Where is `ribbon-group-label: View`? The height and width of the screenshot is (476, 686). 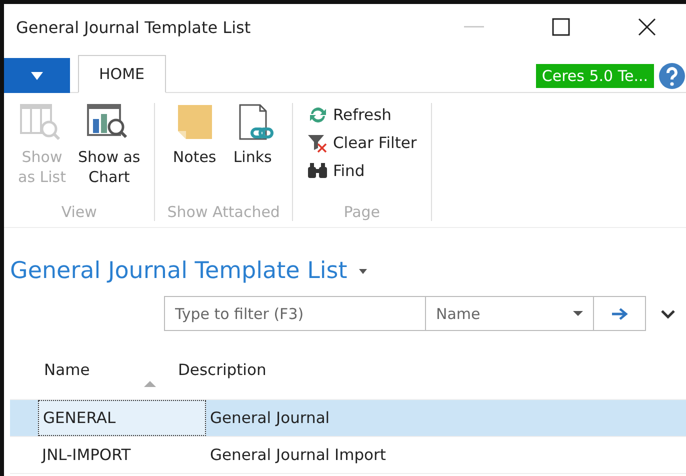 ribbon-group-label: View is located at coordinates (79, 212).